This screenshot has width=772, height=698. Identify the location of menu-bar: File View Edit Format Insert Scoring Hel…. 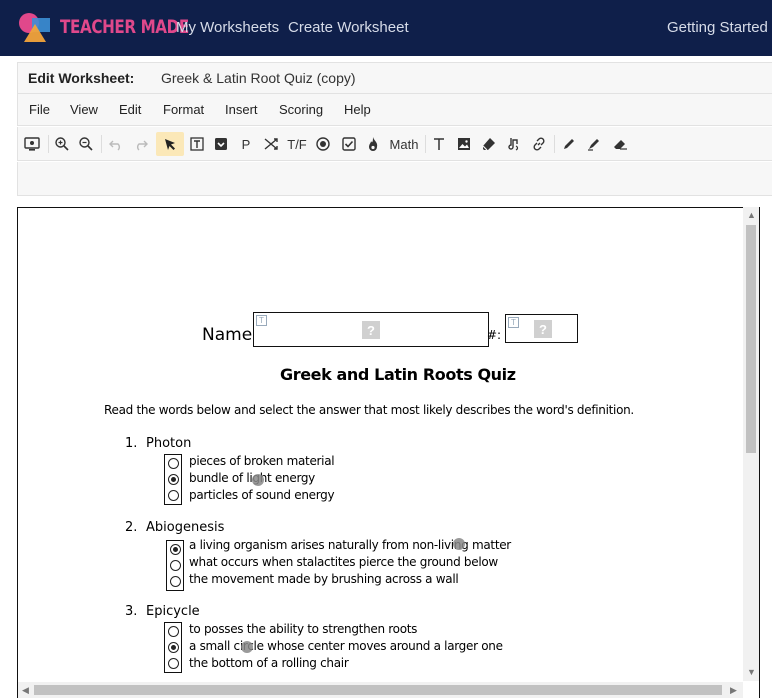
(394, 110).